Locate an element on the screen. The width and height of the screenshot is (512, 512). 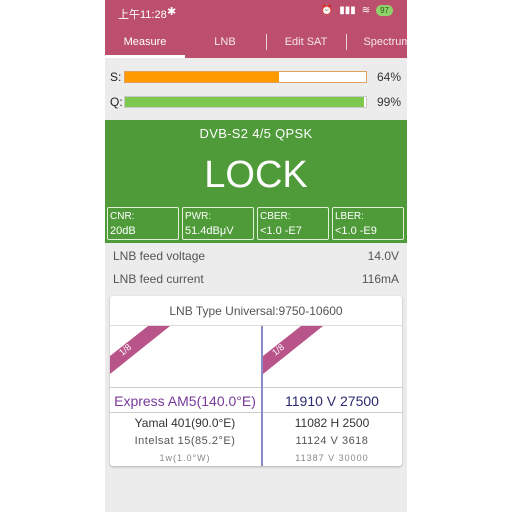
wifi-icon: ≋ is located at coordinates (366, 10).